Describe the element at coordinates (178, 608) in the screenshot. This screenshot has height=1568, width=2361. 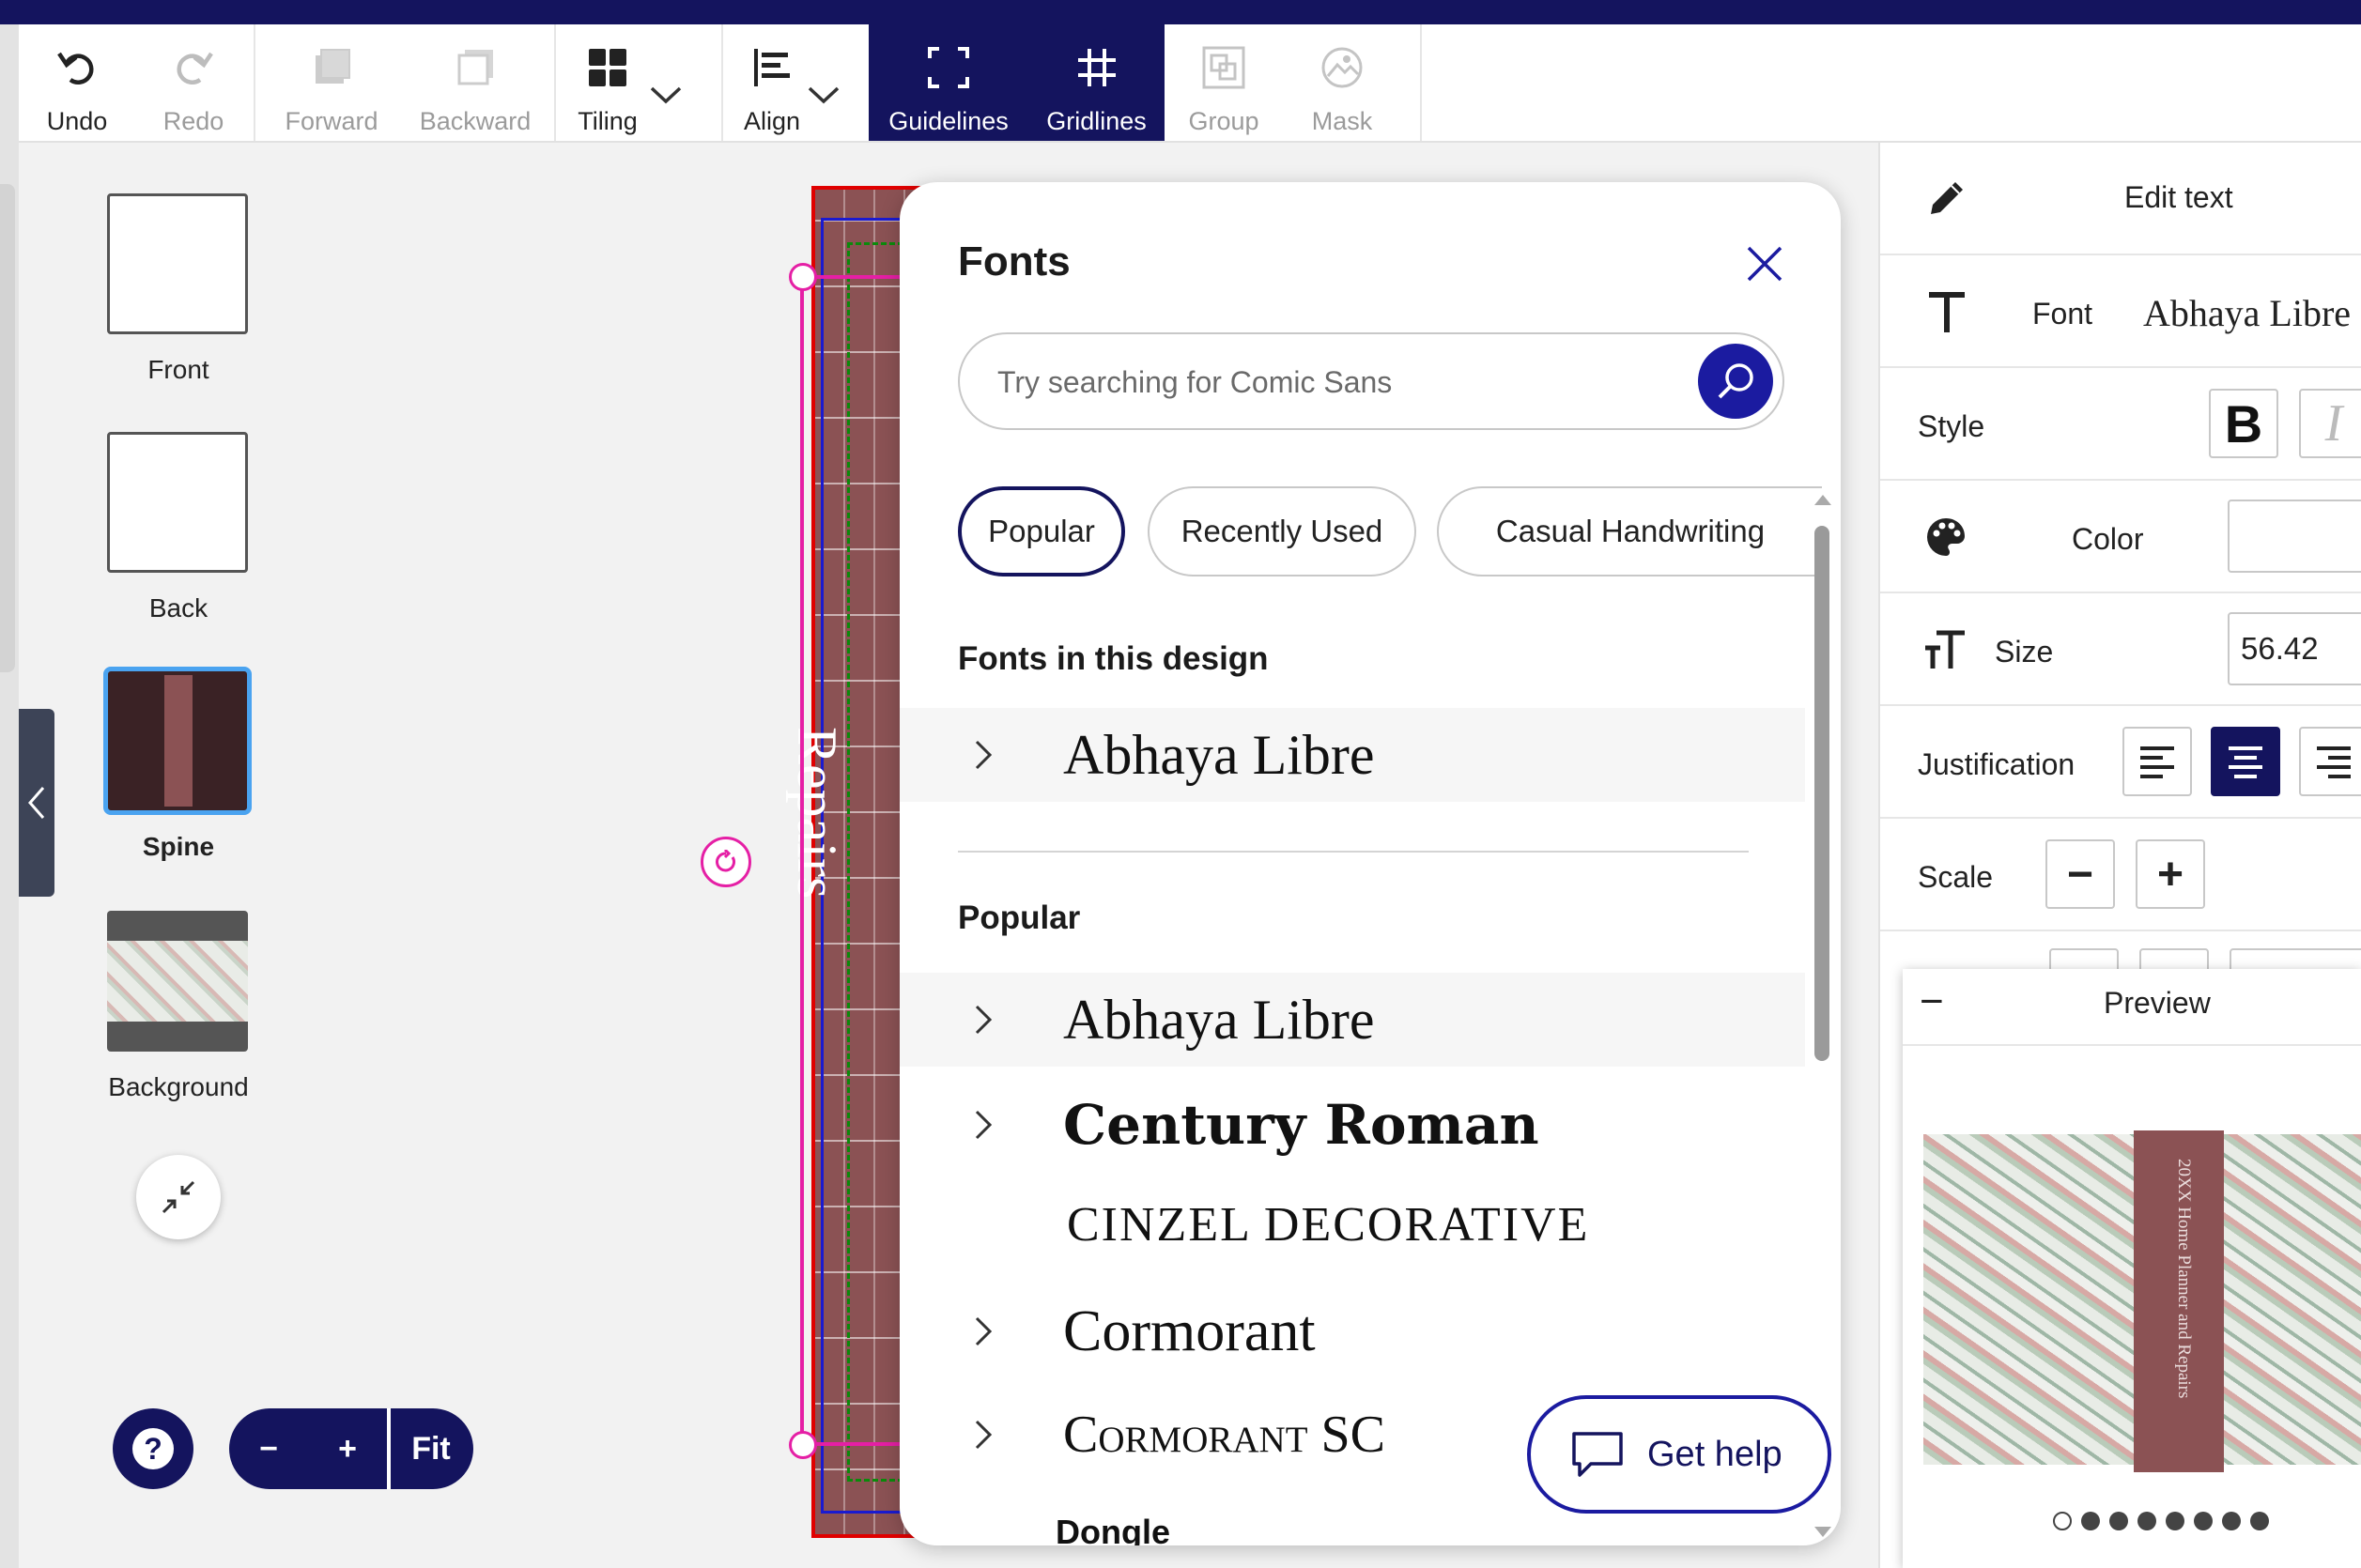
I see `thumb-back-label: Back` at that location.